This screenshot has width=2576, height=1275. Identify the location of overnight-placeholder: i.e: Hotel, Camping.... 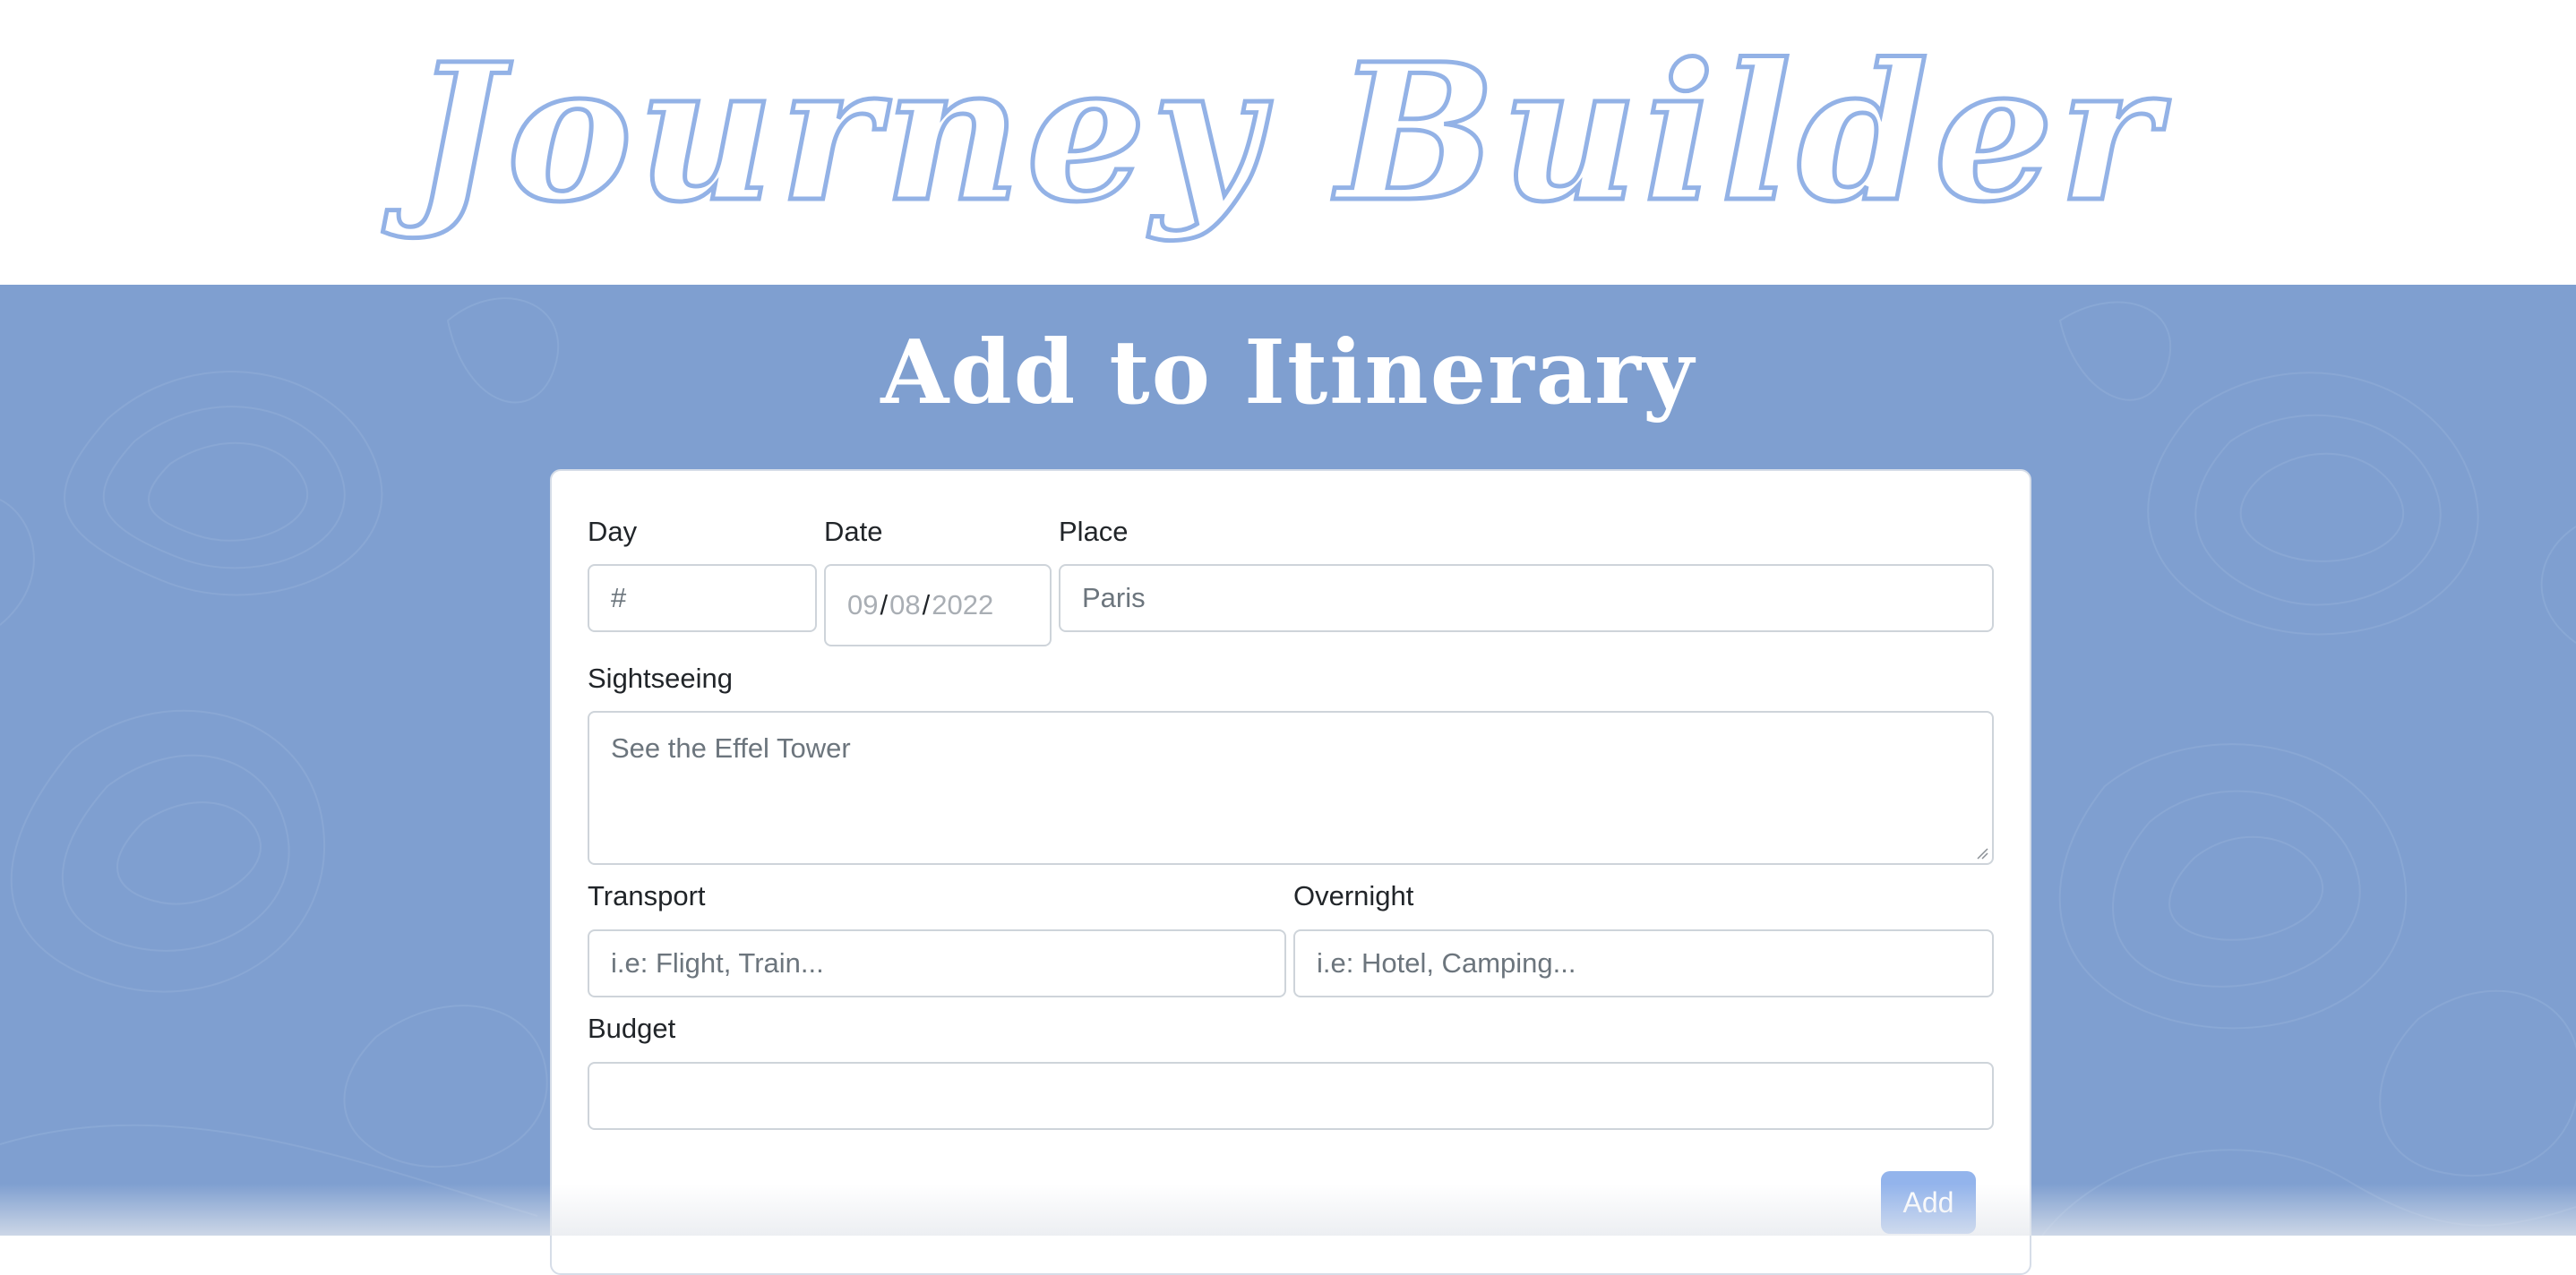
(1446, 963).